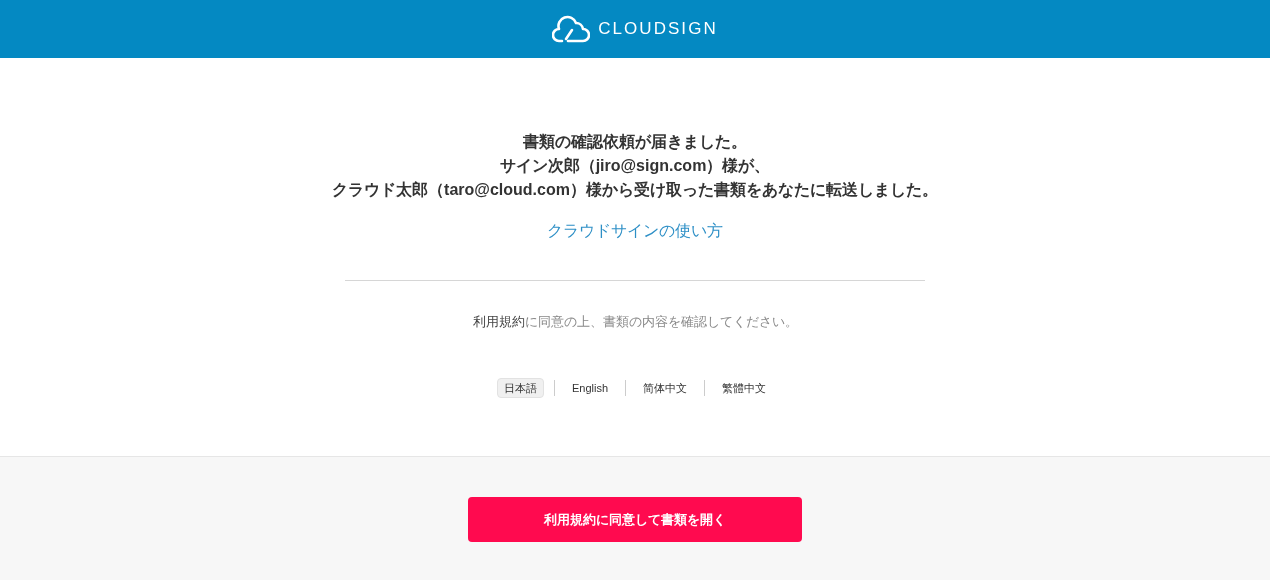 The width and height of the screenshot is (1270, 580). Describe the element at coordinates (571, 29) in the screenshot. I see `cloud-logo-icon` at that location.